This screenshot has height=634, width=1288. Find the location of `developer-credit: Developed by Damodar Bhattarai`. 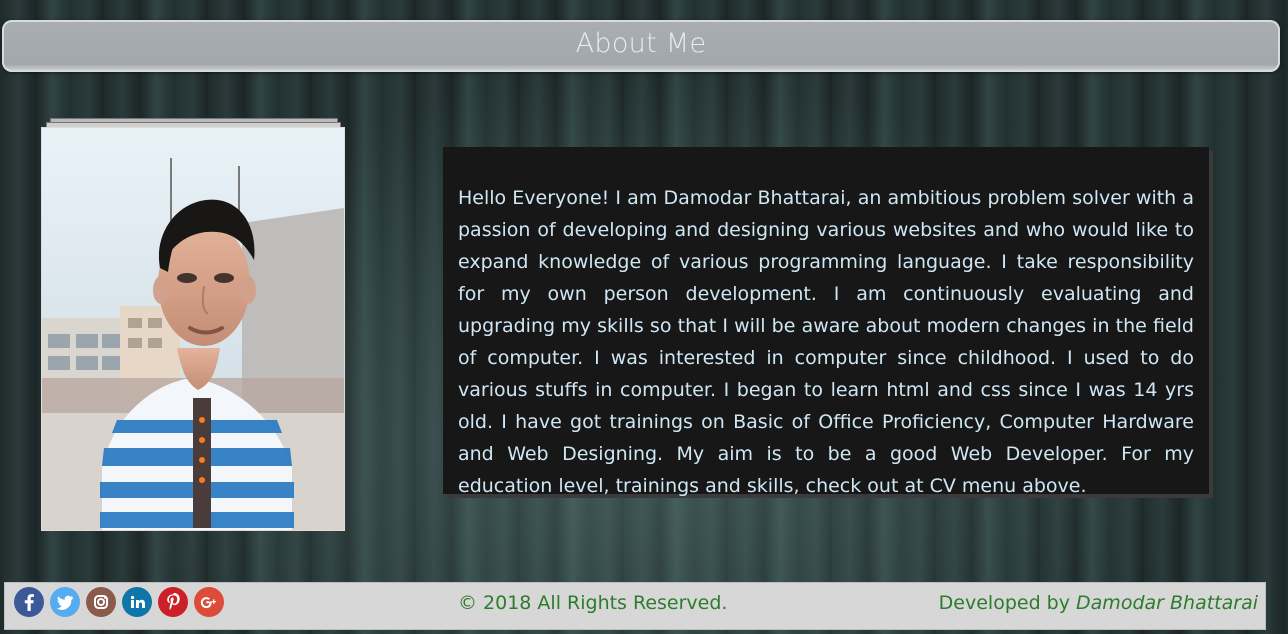

developer-credit: Developed by Damodar Bhattarai is located at coordinates (1098, 603).